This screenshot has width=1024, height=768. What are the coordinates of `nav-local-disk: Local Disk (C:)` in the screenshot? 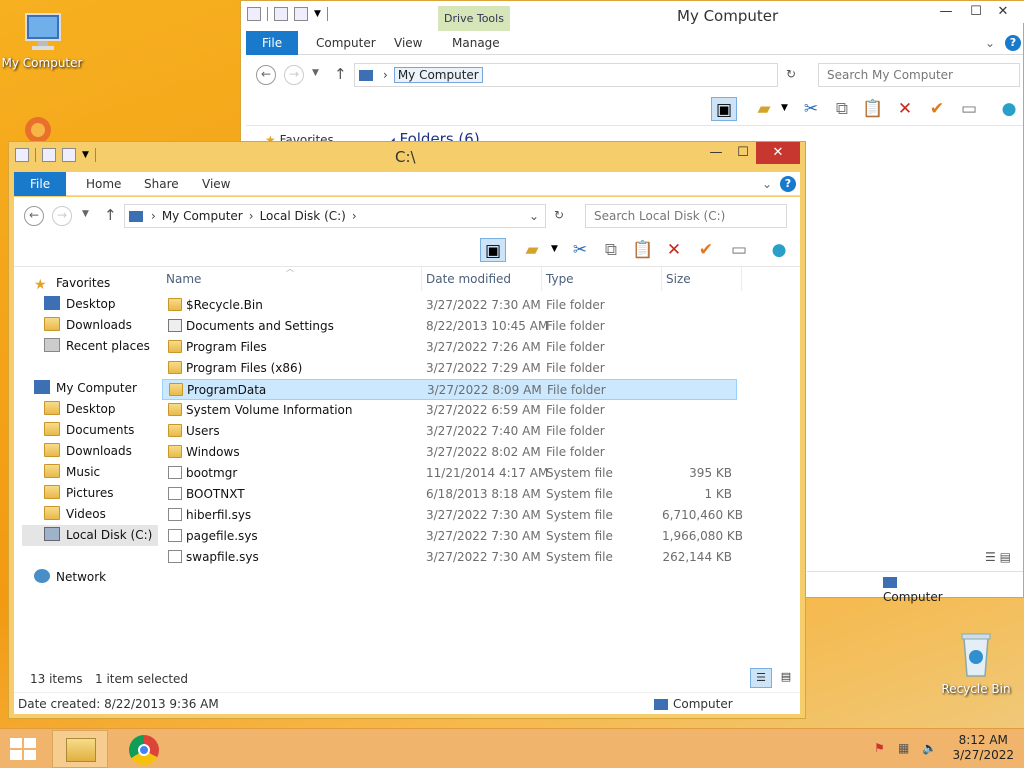 It's located at (90, 535).